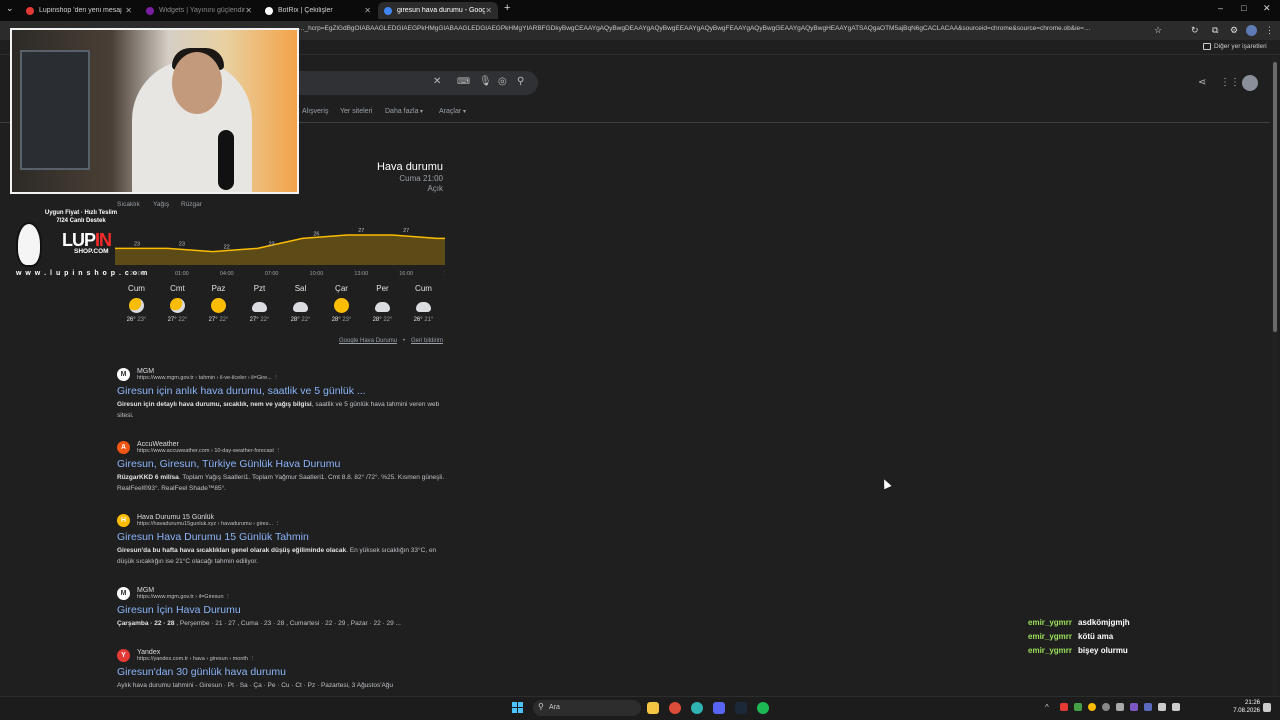 Image resolution: width=1280 pixels, height=720 pixels. Describe the element at coordinates (136, 303) in the screenshot. I see `forecast-day: Cum 26° 23°` at that location.